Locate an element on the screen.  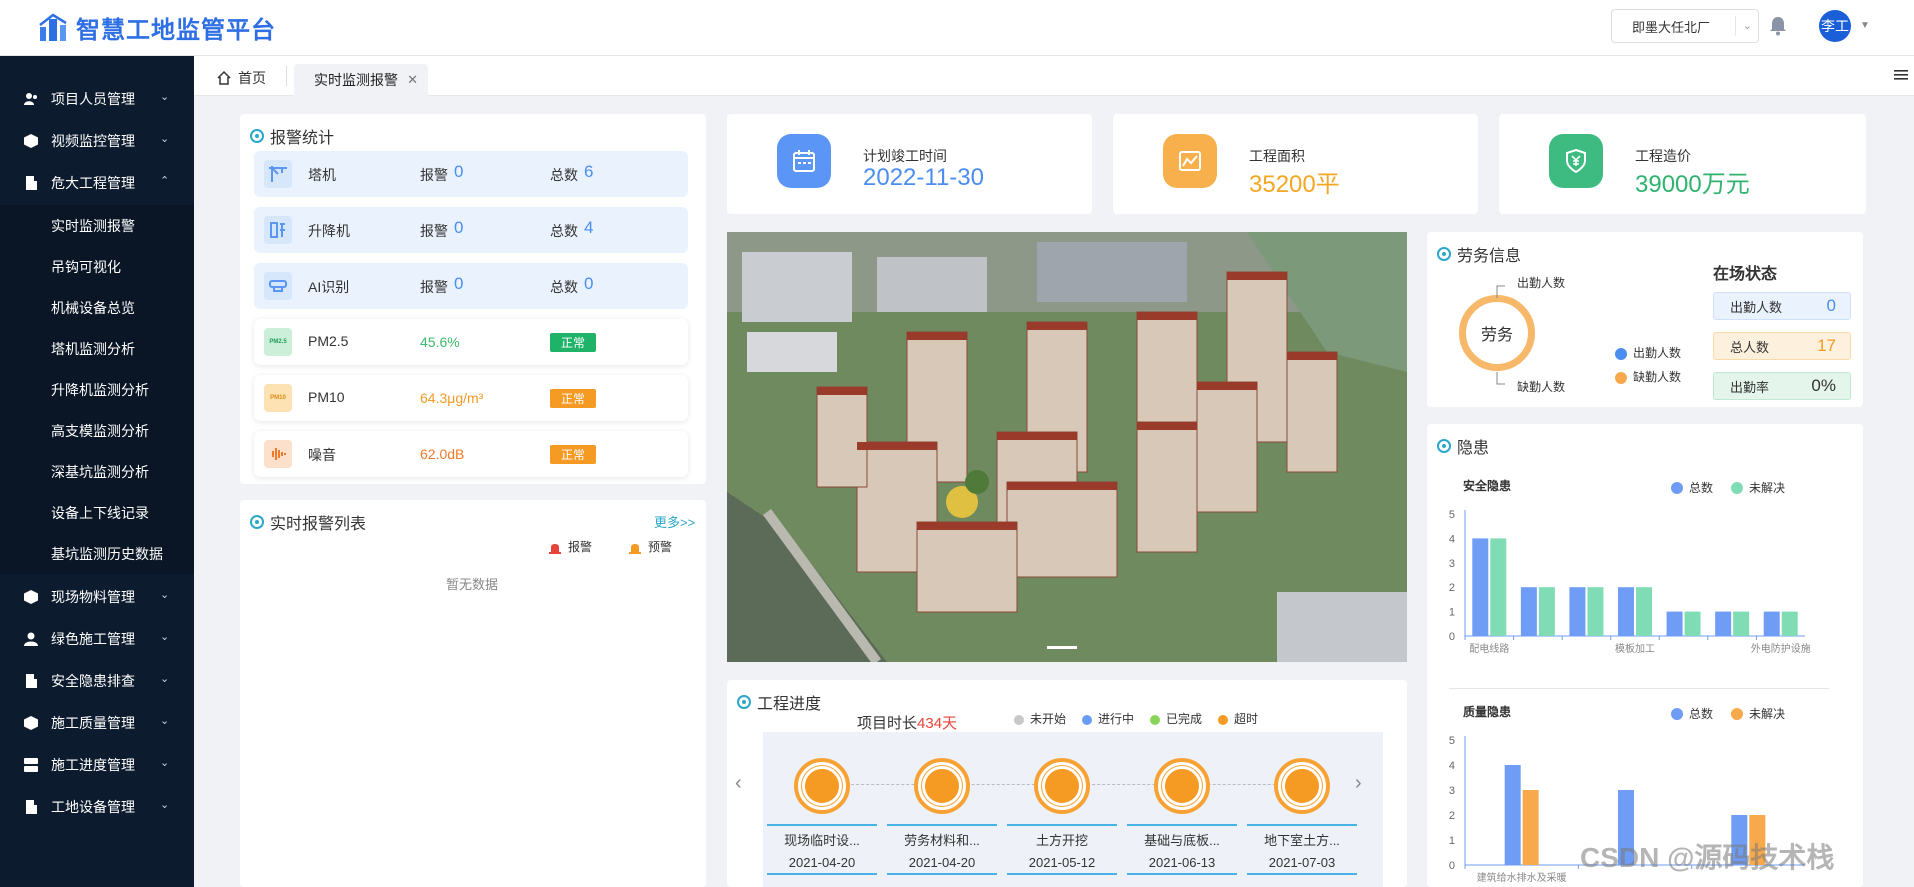
caret-down-icon: ▼ is located at coordinates (1865, 25).